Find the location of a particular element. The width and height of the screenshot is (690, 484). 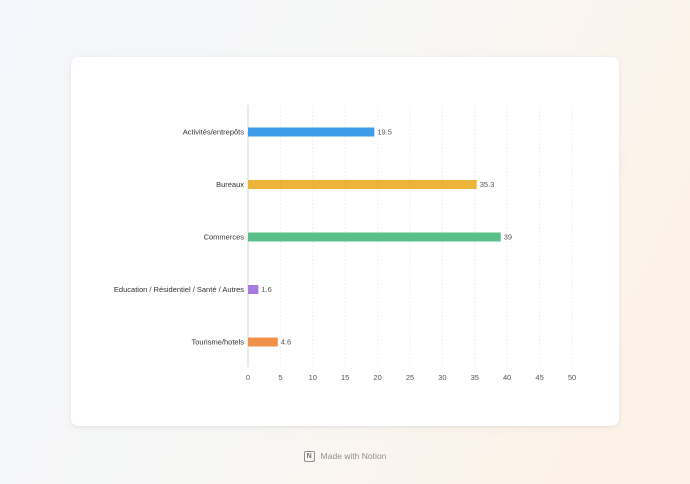

made-with-notion: N Made with Notion is located at coordinates (345, 456).